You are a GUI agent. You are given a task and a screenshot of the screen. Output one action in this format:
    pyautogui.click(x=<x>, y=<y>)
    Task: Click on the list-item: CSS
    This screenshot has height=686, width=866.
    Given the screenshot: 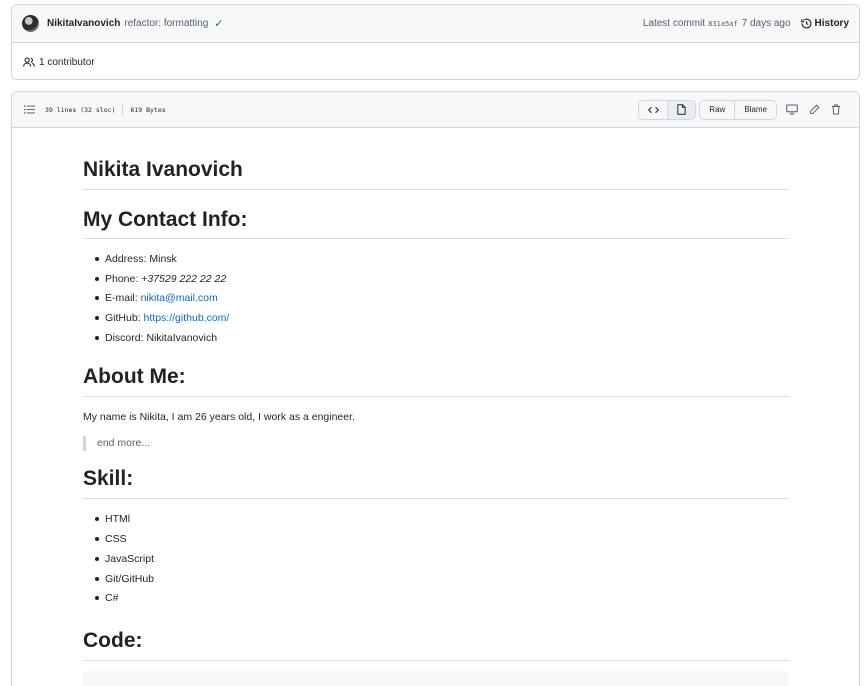 What is the action you would take?
    pyautogui.click(x=435, y=543)
    